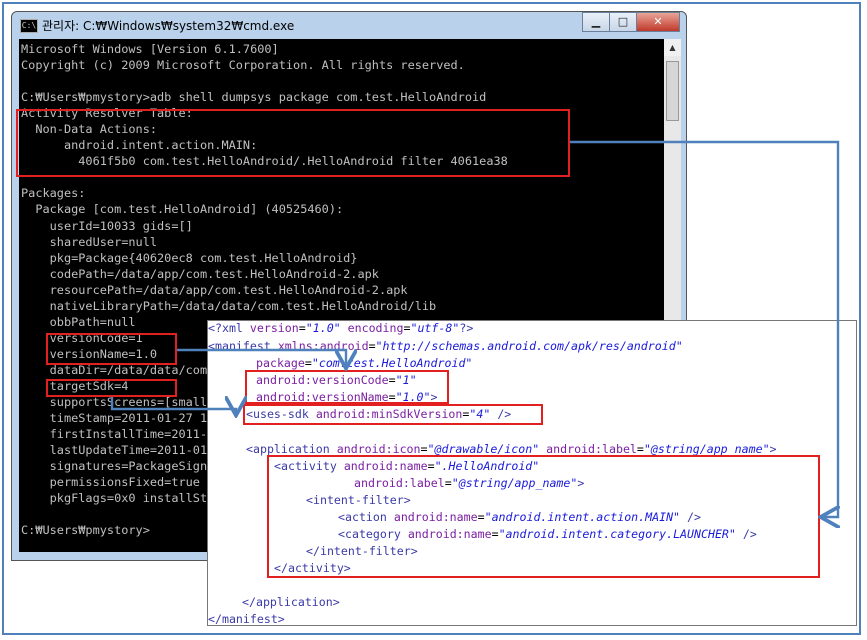  I want to click on arrow-targetsdk-to-manifest, so click(173, 405).